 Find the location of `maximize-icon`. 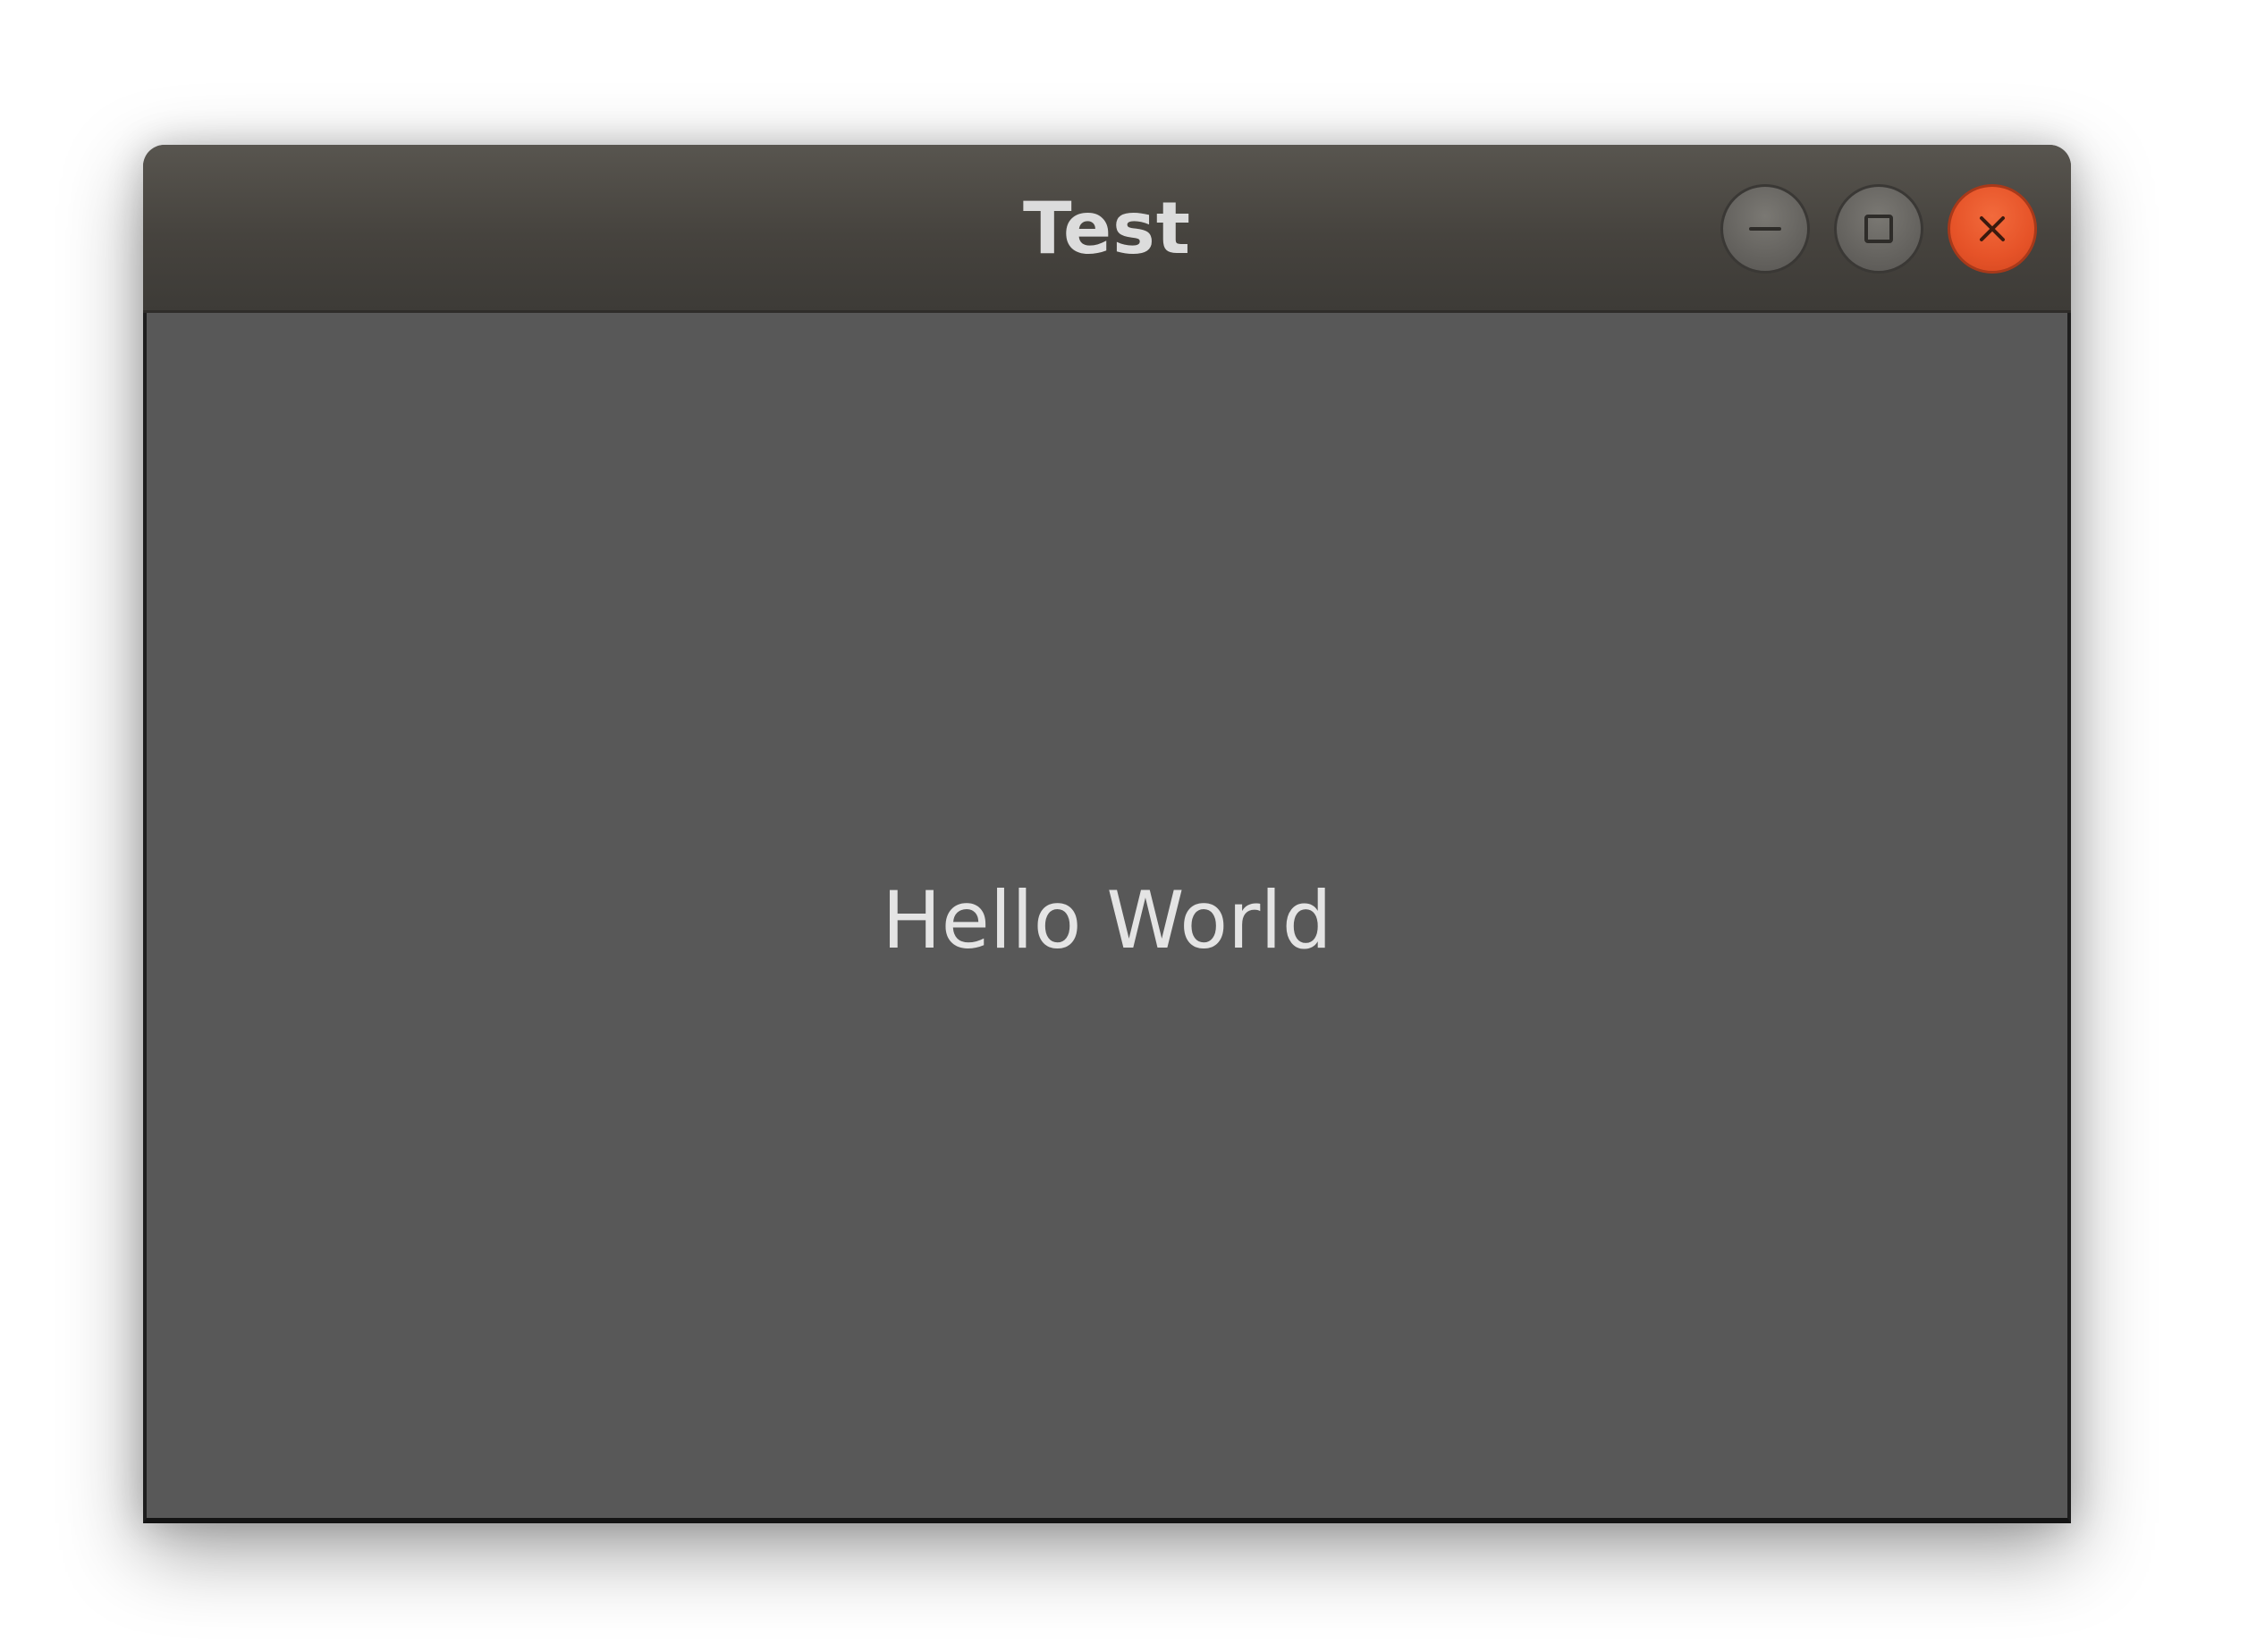

maximize-icon is located at coordinates (1878, 229).